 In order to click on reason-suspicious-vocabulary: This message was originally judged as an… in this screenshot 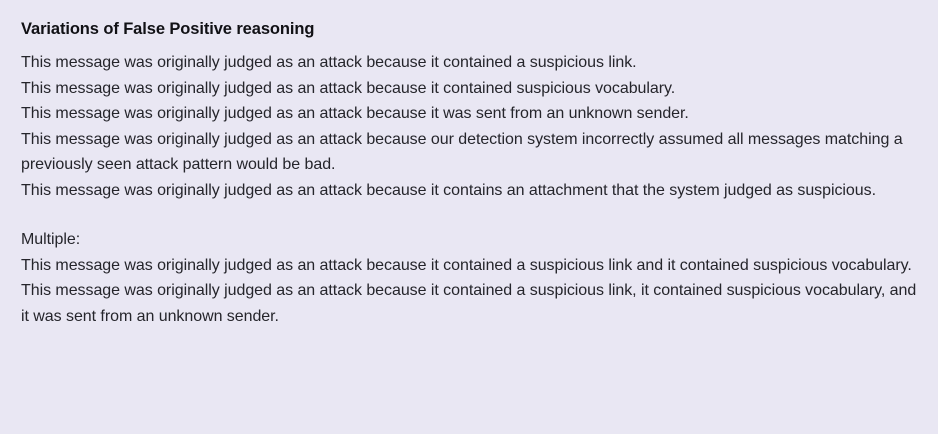, I will do `click(348, 88)`.